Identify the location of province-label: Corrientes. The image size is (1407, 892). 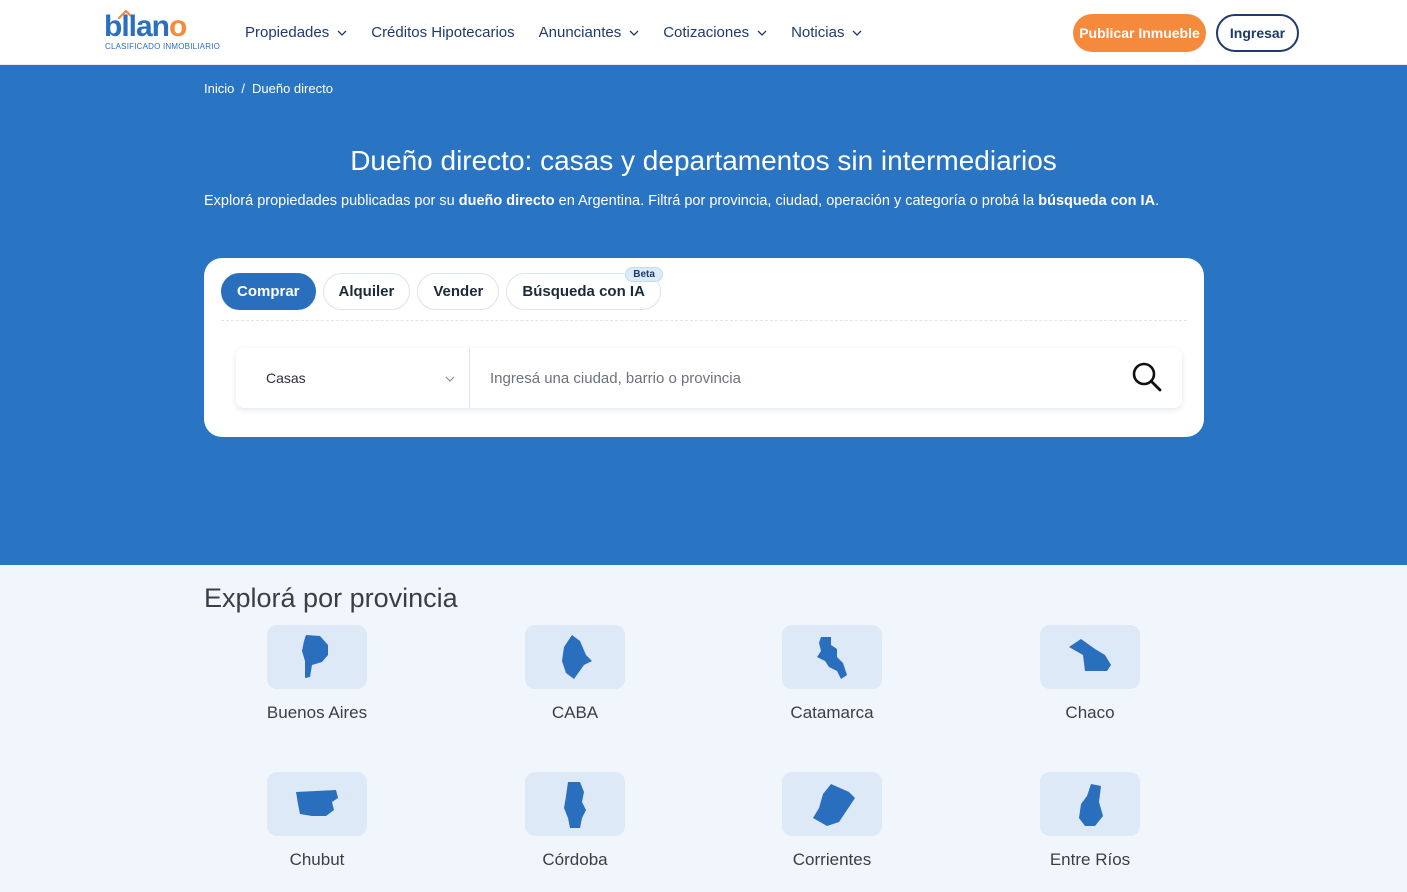
(832, 859).